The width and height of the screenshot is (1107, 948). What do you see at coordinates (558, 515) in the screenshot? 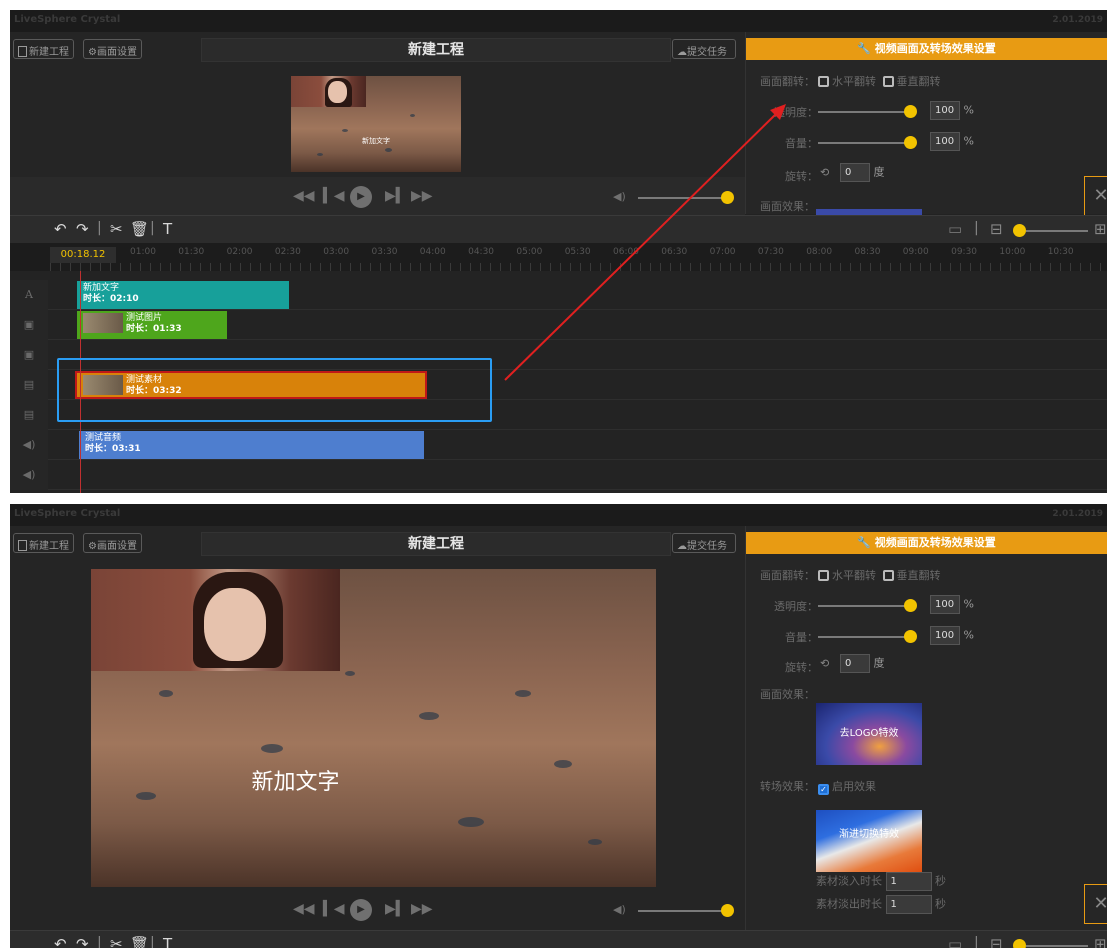
I see `title-bar: LiveSphere Crystal 2.01.2019` at bounding box center [558, 515].